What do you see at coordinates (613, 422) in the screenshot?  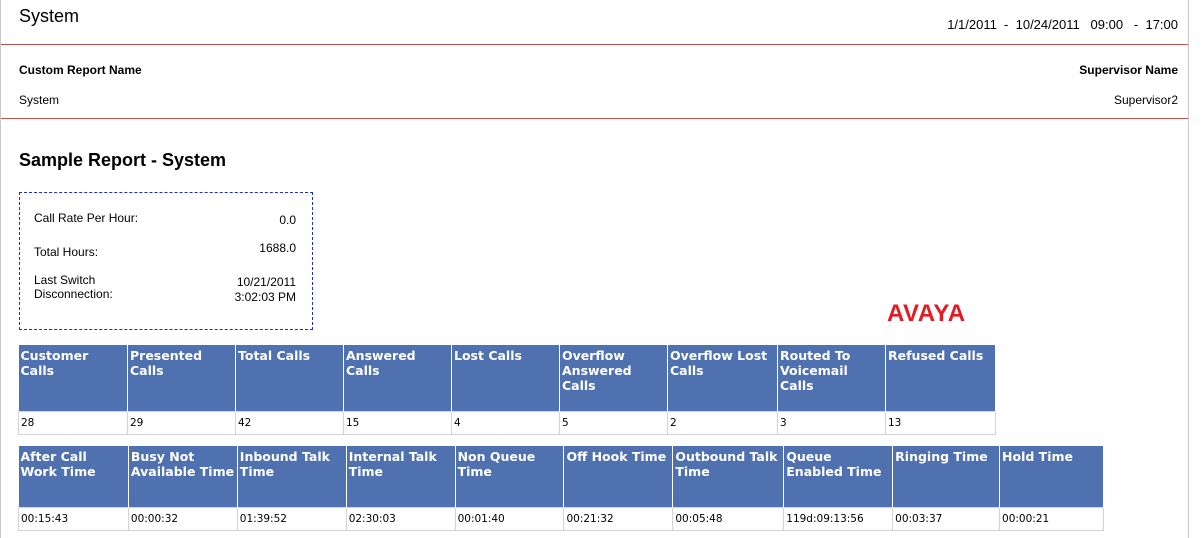 I see `cell-overflow-answered-calls: 5` at bounding box center [613, 422].